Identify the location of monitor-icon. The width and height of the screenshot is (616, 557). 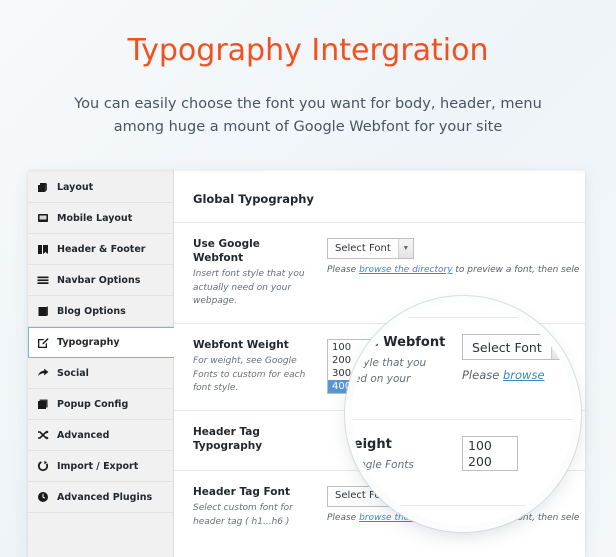
(44, 218).